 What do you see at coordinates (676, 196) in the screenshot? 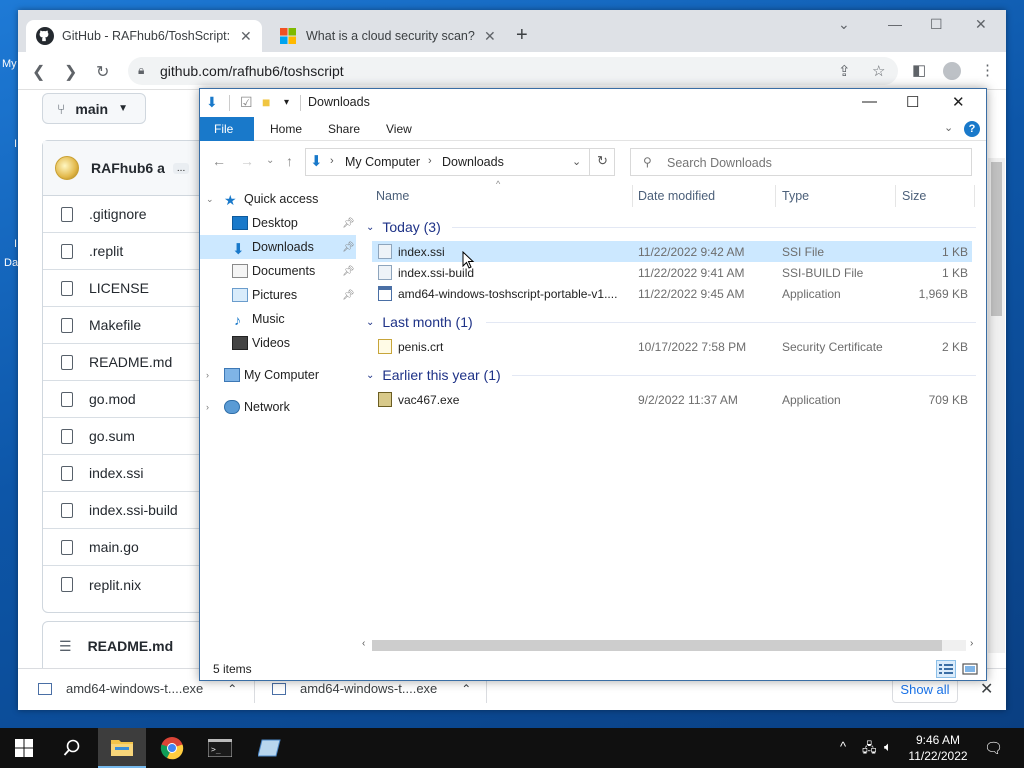
I see `column-date-modified: Date modified` at bounding box center [676, 196].